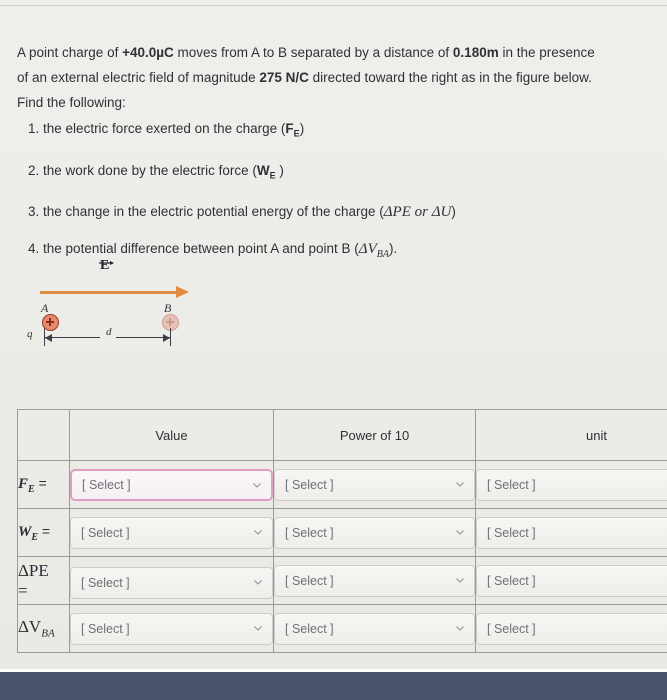  Describe the element at coordinates (105, 582) in the screenshot. I see `select-value-delta-pe-text: [ Select ]` at that location.